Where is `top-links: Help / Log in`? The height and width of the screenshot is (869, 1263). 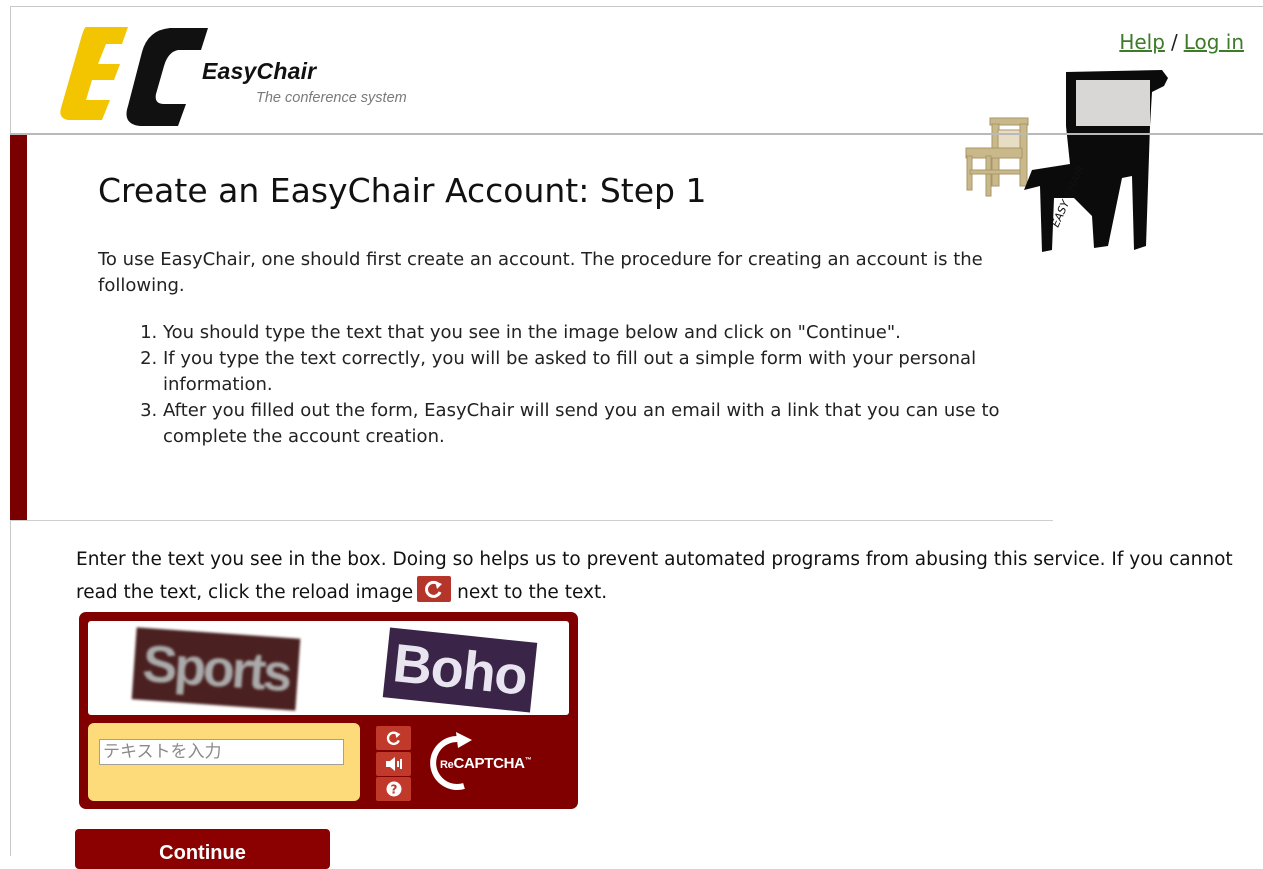 top-links: Help / Log in is located at coordinates (1181, 42).